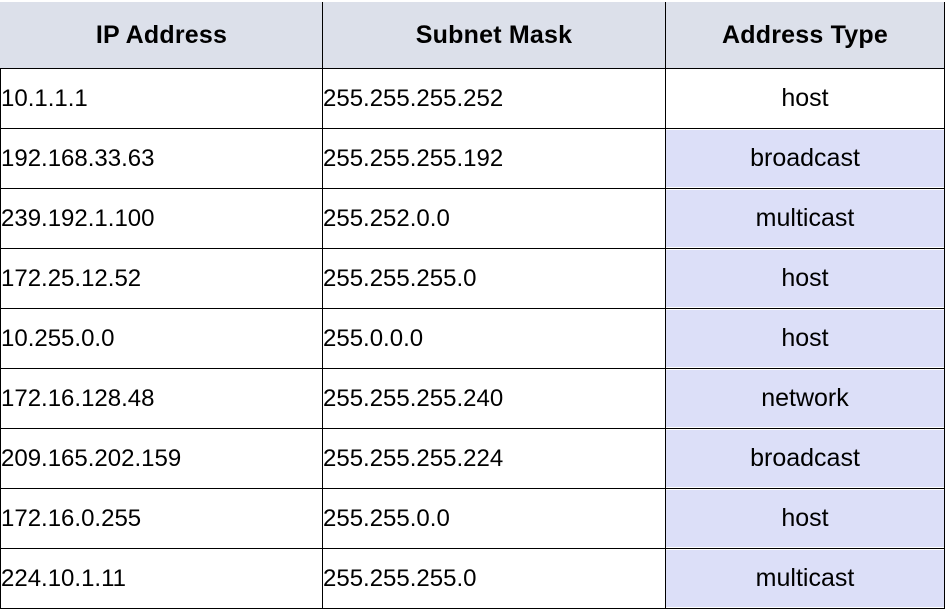 Image resolution: width=950 pixels, height=609 pixels. I want to click on cell-ip-address: 209.165.202.159, so click(161, 458).